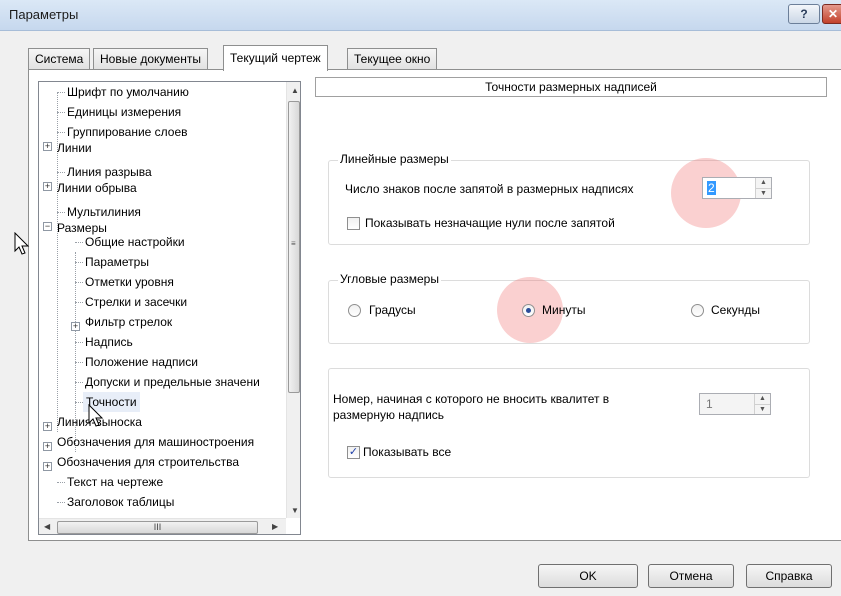  What do you see at coordinates (735, 404) in the screenshot?
I see `tolerance-stepper: 1 ▲ ▼` at bounding box center [735, 404].